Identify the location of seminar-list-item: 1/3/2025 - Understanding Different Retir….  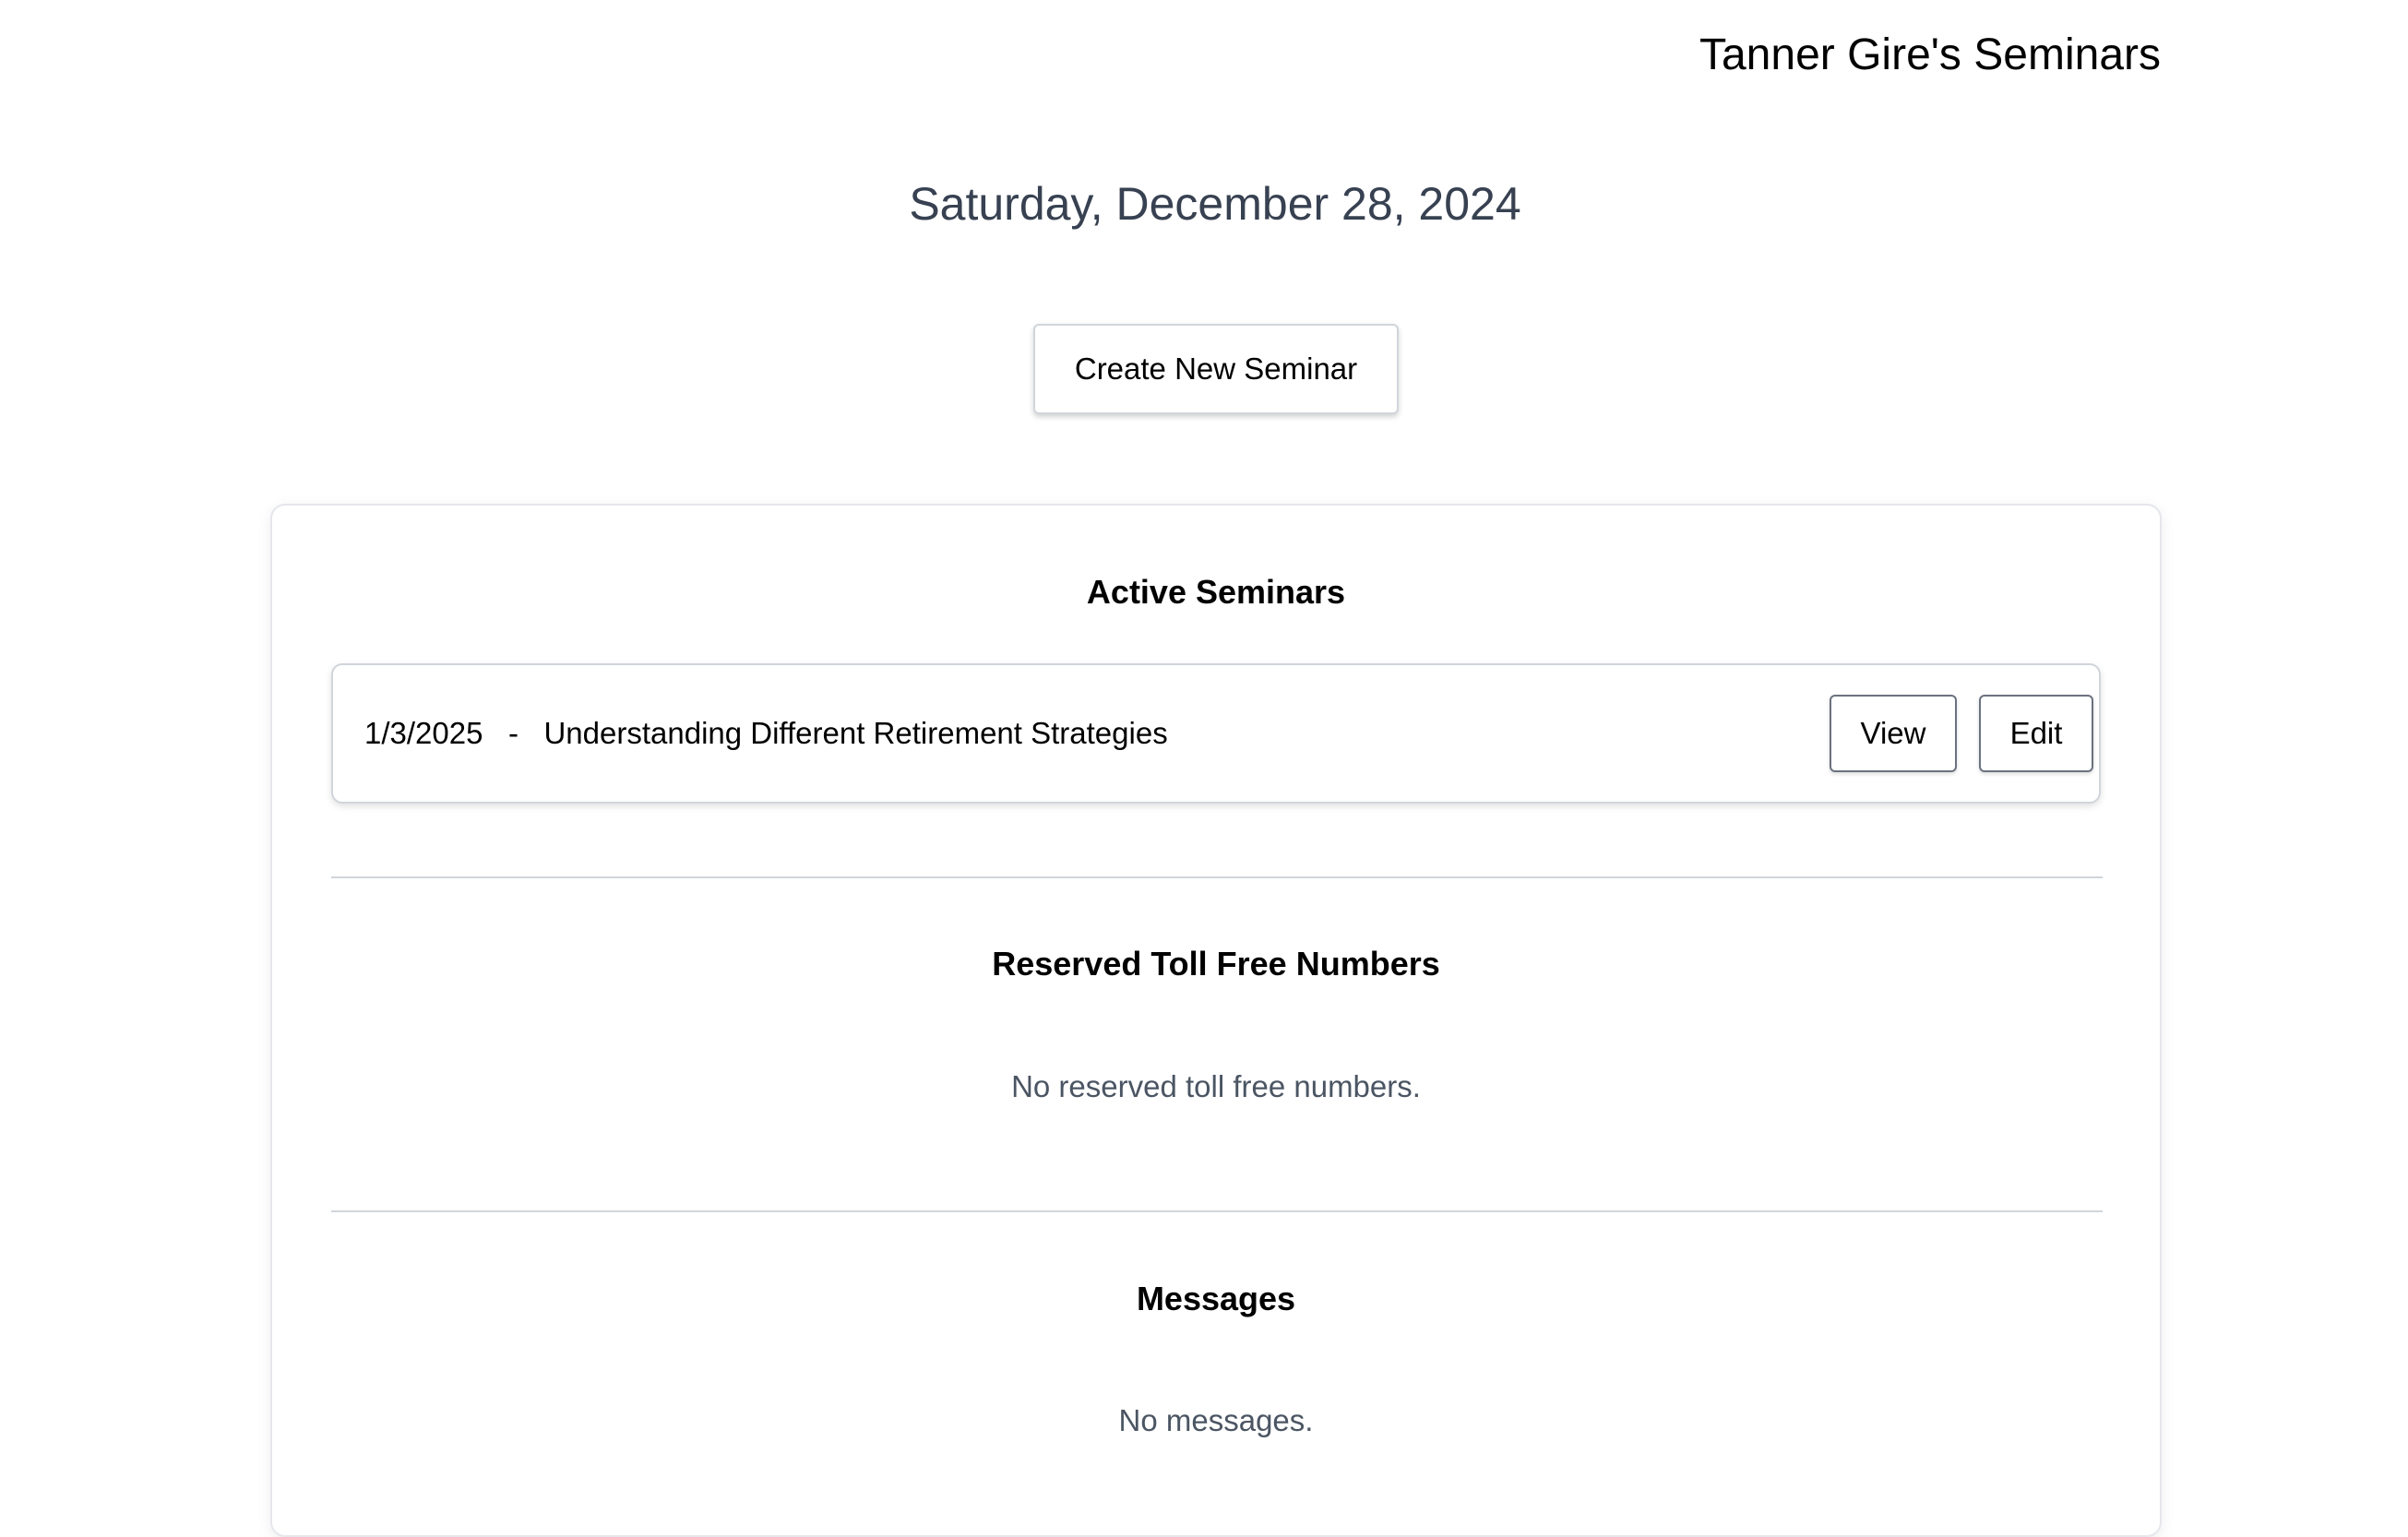
(1216, 733).